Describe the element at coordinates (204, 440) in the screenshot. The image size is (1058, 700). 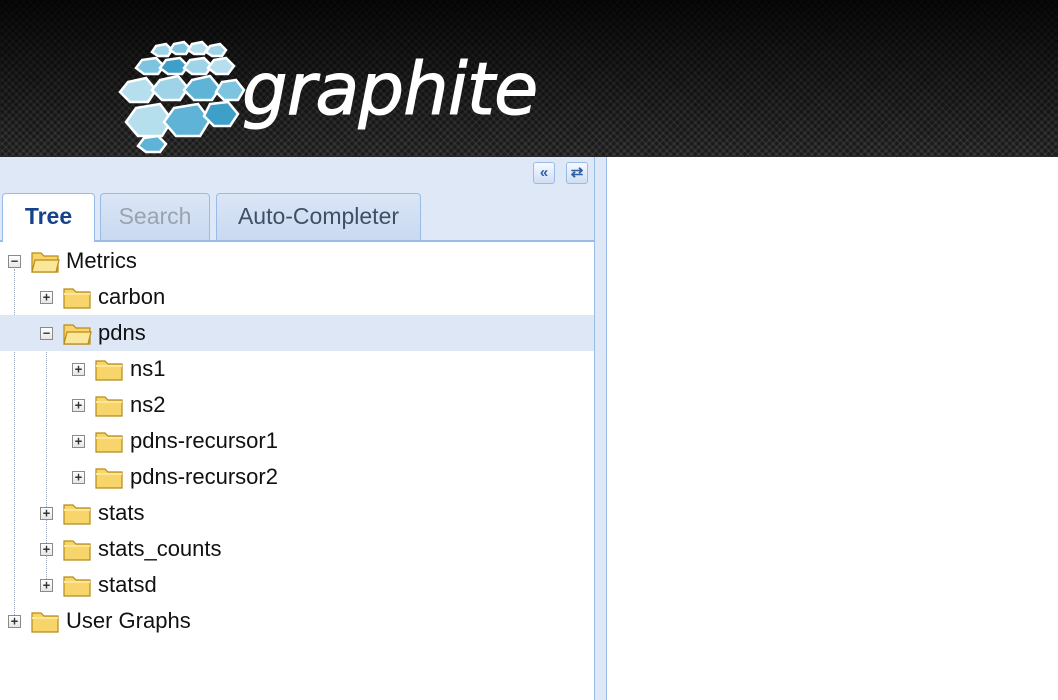
I see `tree-node-label: pdns-recursor1` at that location.